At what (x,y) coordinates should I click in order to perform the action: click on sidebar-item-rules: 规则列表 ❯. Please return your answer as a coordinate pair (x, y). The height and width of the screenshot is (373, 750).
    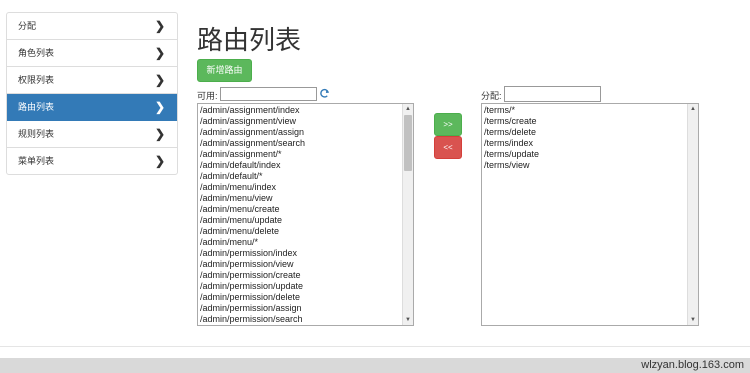
    Looking at the image, I should click on (92, 134).